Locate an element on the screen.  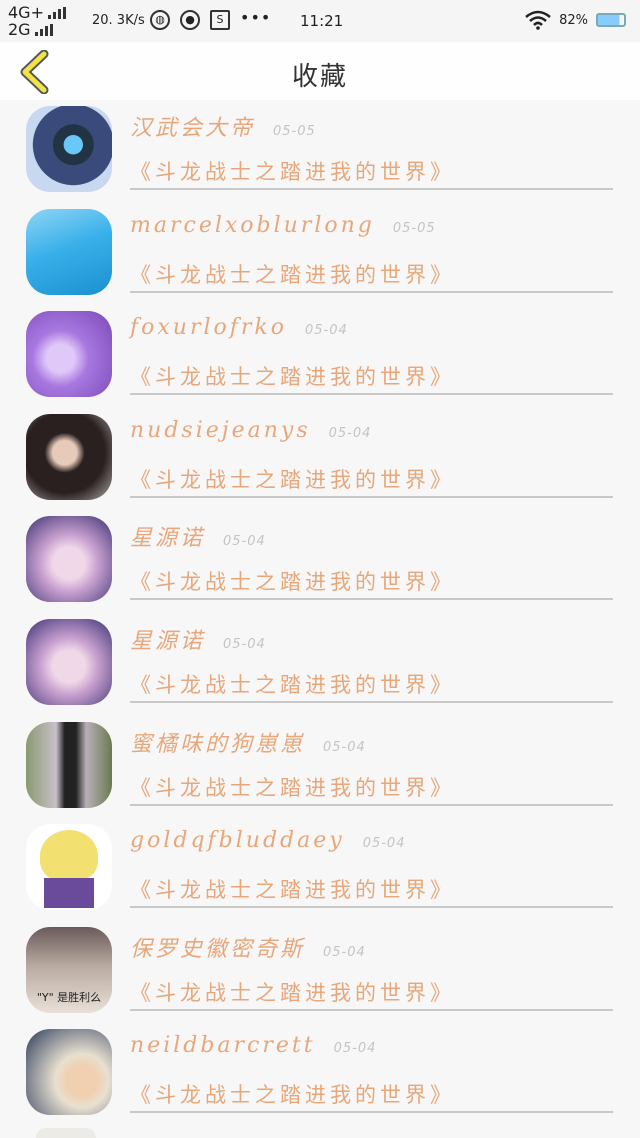
list-item: marcelxoblurlong 05-05 《斗龙战士之踏进我的世界》 is located at coordinates (320, 254).